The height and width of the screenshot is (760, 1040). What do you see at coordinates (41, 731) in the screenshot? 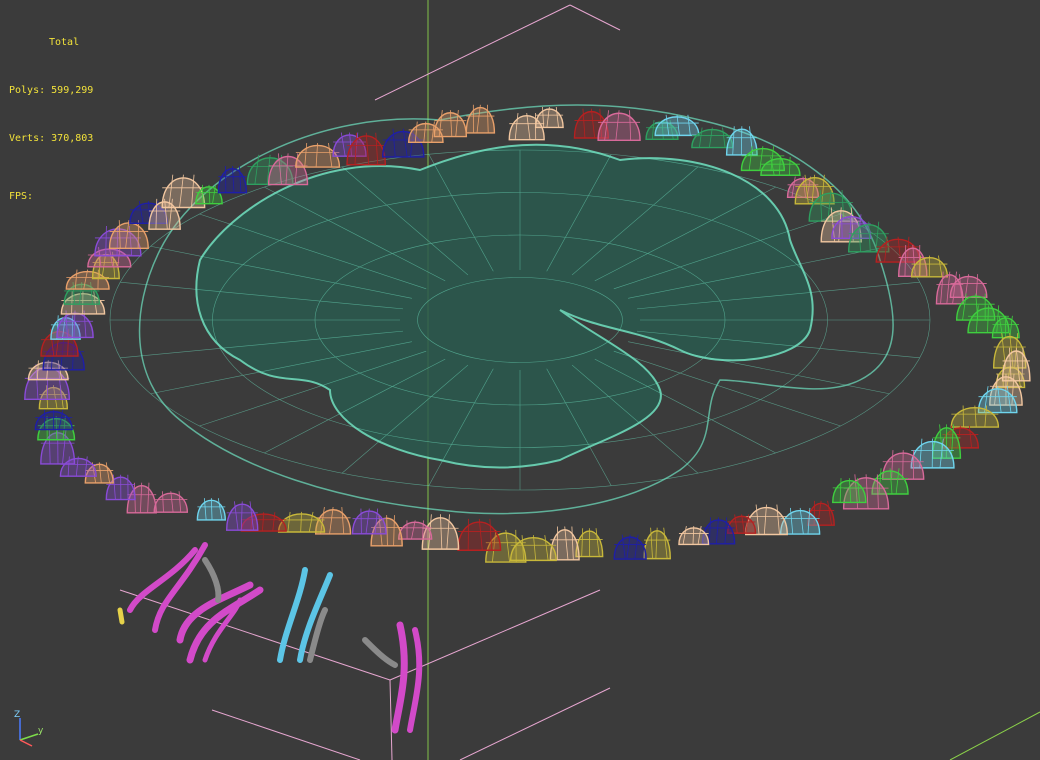
I see `axis-y-label: y` at bounding box center [41, 731].